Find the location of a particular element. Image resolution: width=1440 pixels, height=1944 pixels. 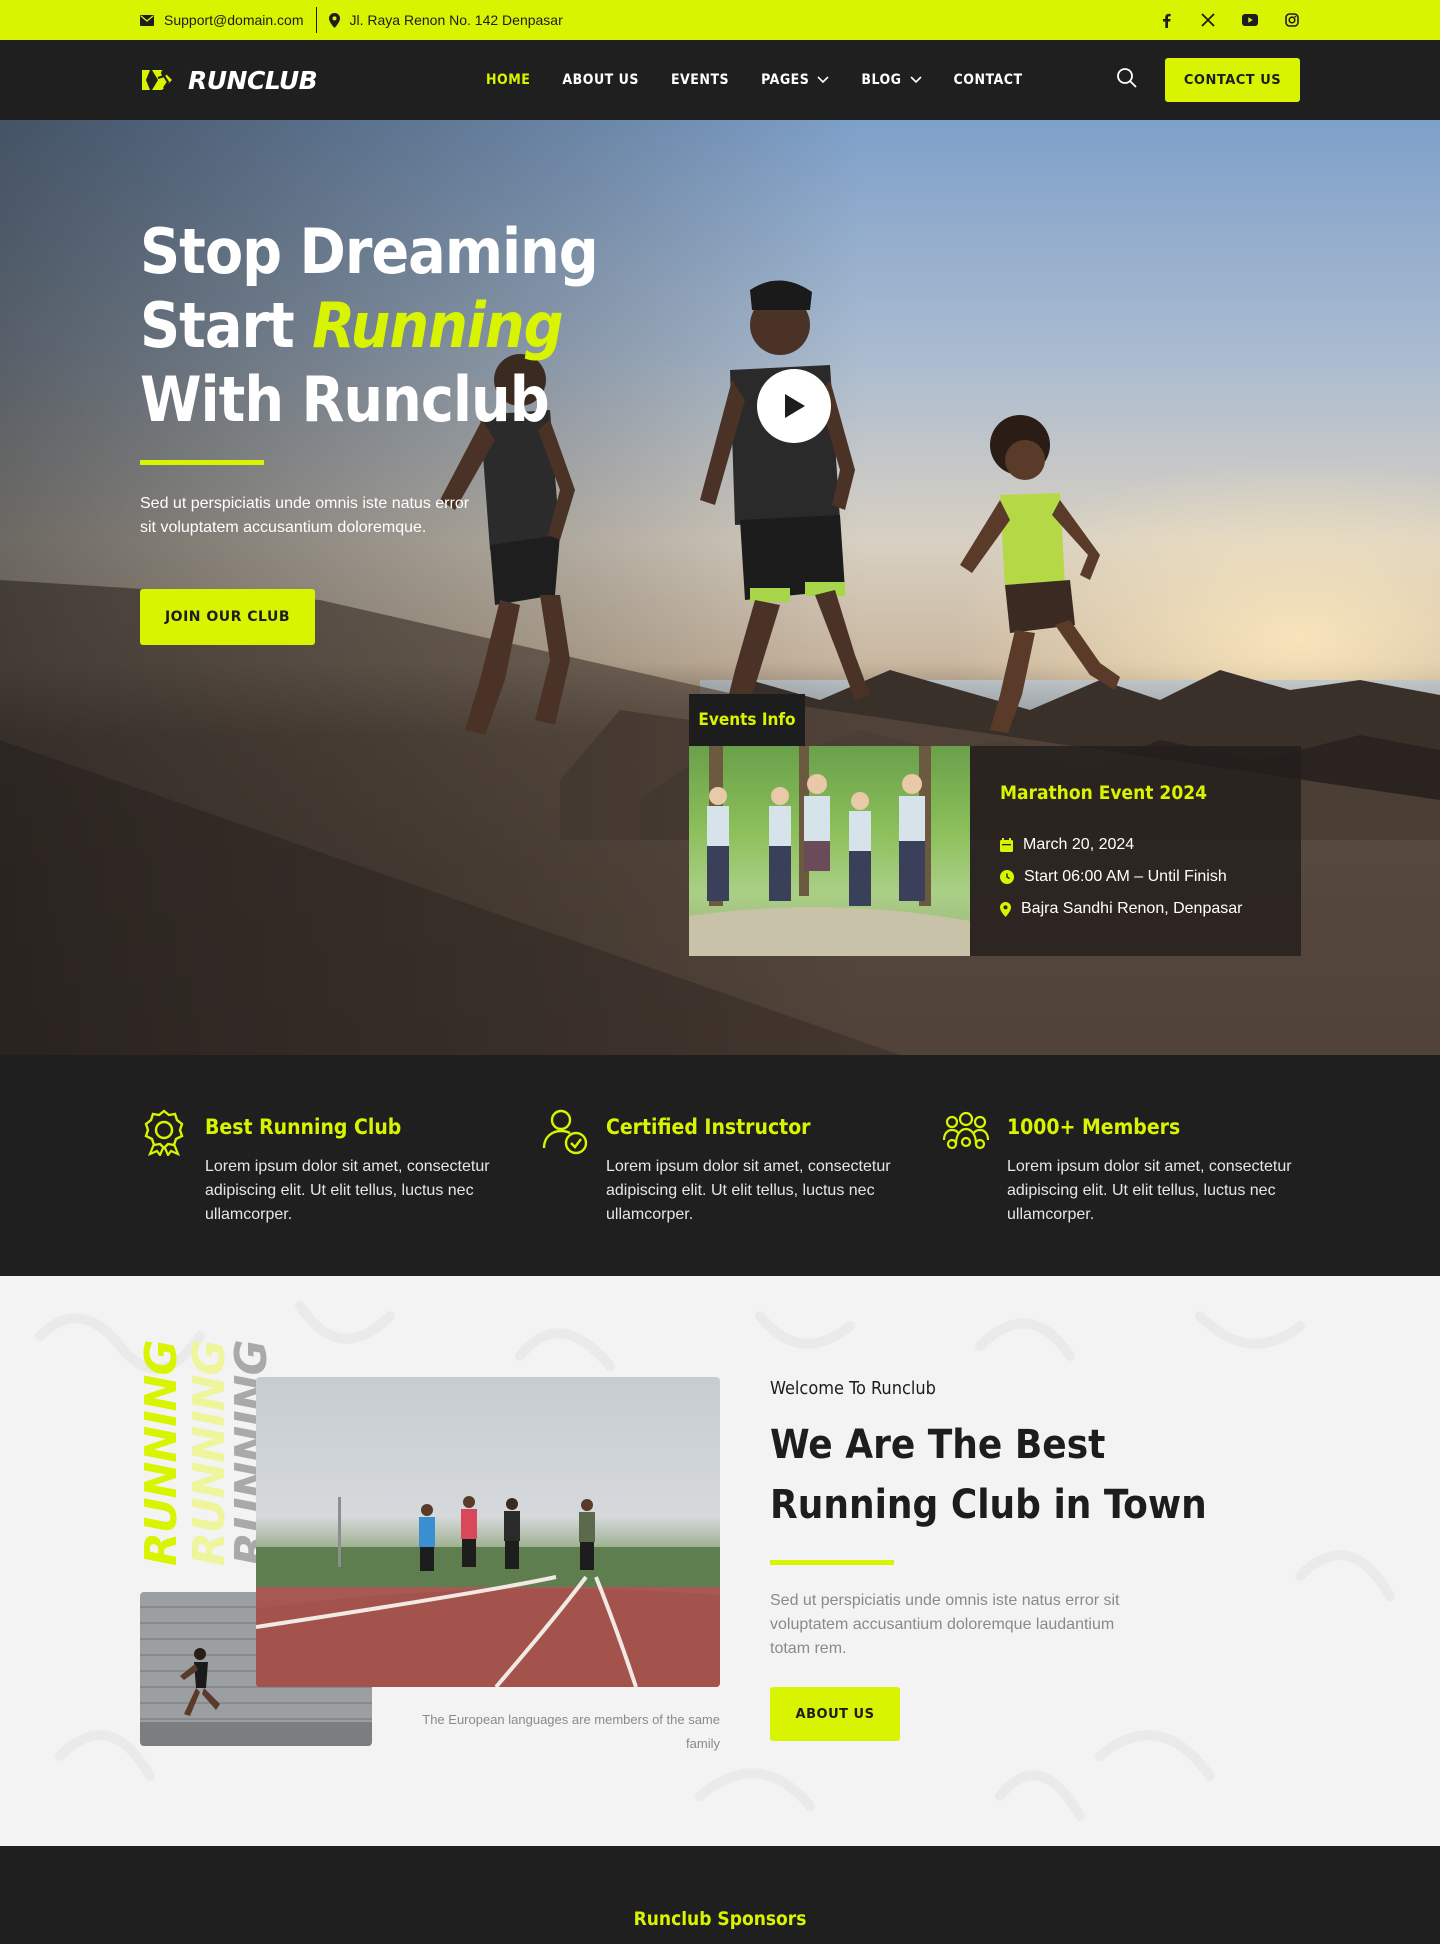

nav-item-events: EVENTS is located at coordinates (700, 80).